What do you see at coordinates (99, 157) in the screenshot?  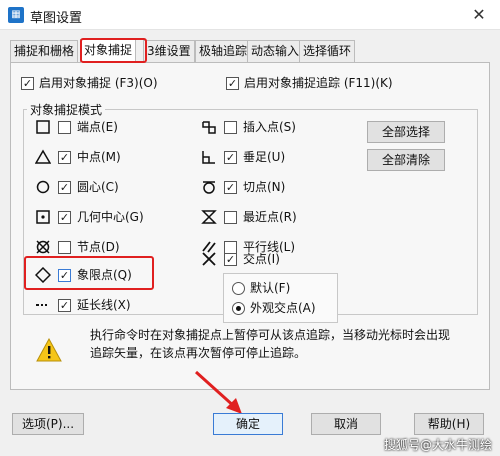 I see `midpoint-label: 中点(M)` at bounding box center [99, 157].